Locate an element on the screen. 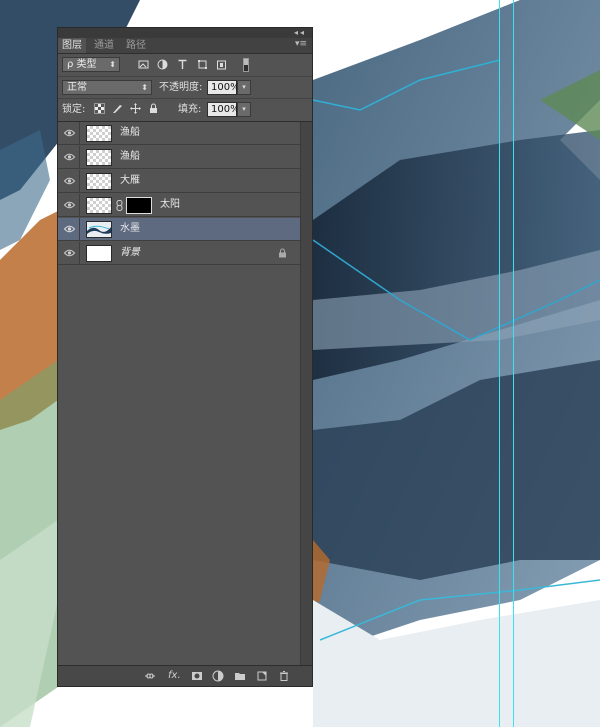  double-chevron-icon: ◂◂ is located at coordinates (300, 33).